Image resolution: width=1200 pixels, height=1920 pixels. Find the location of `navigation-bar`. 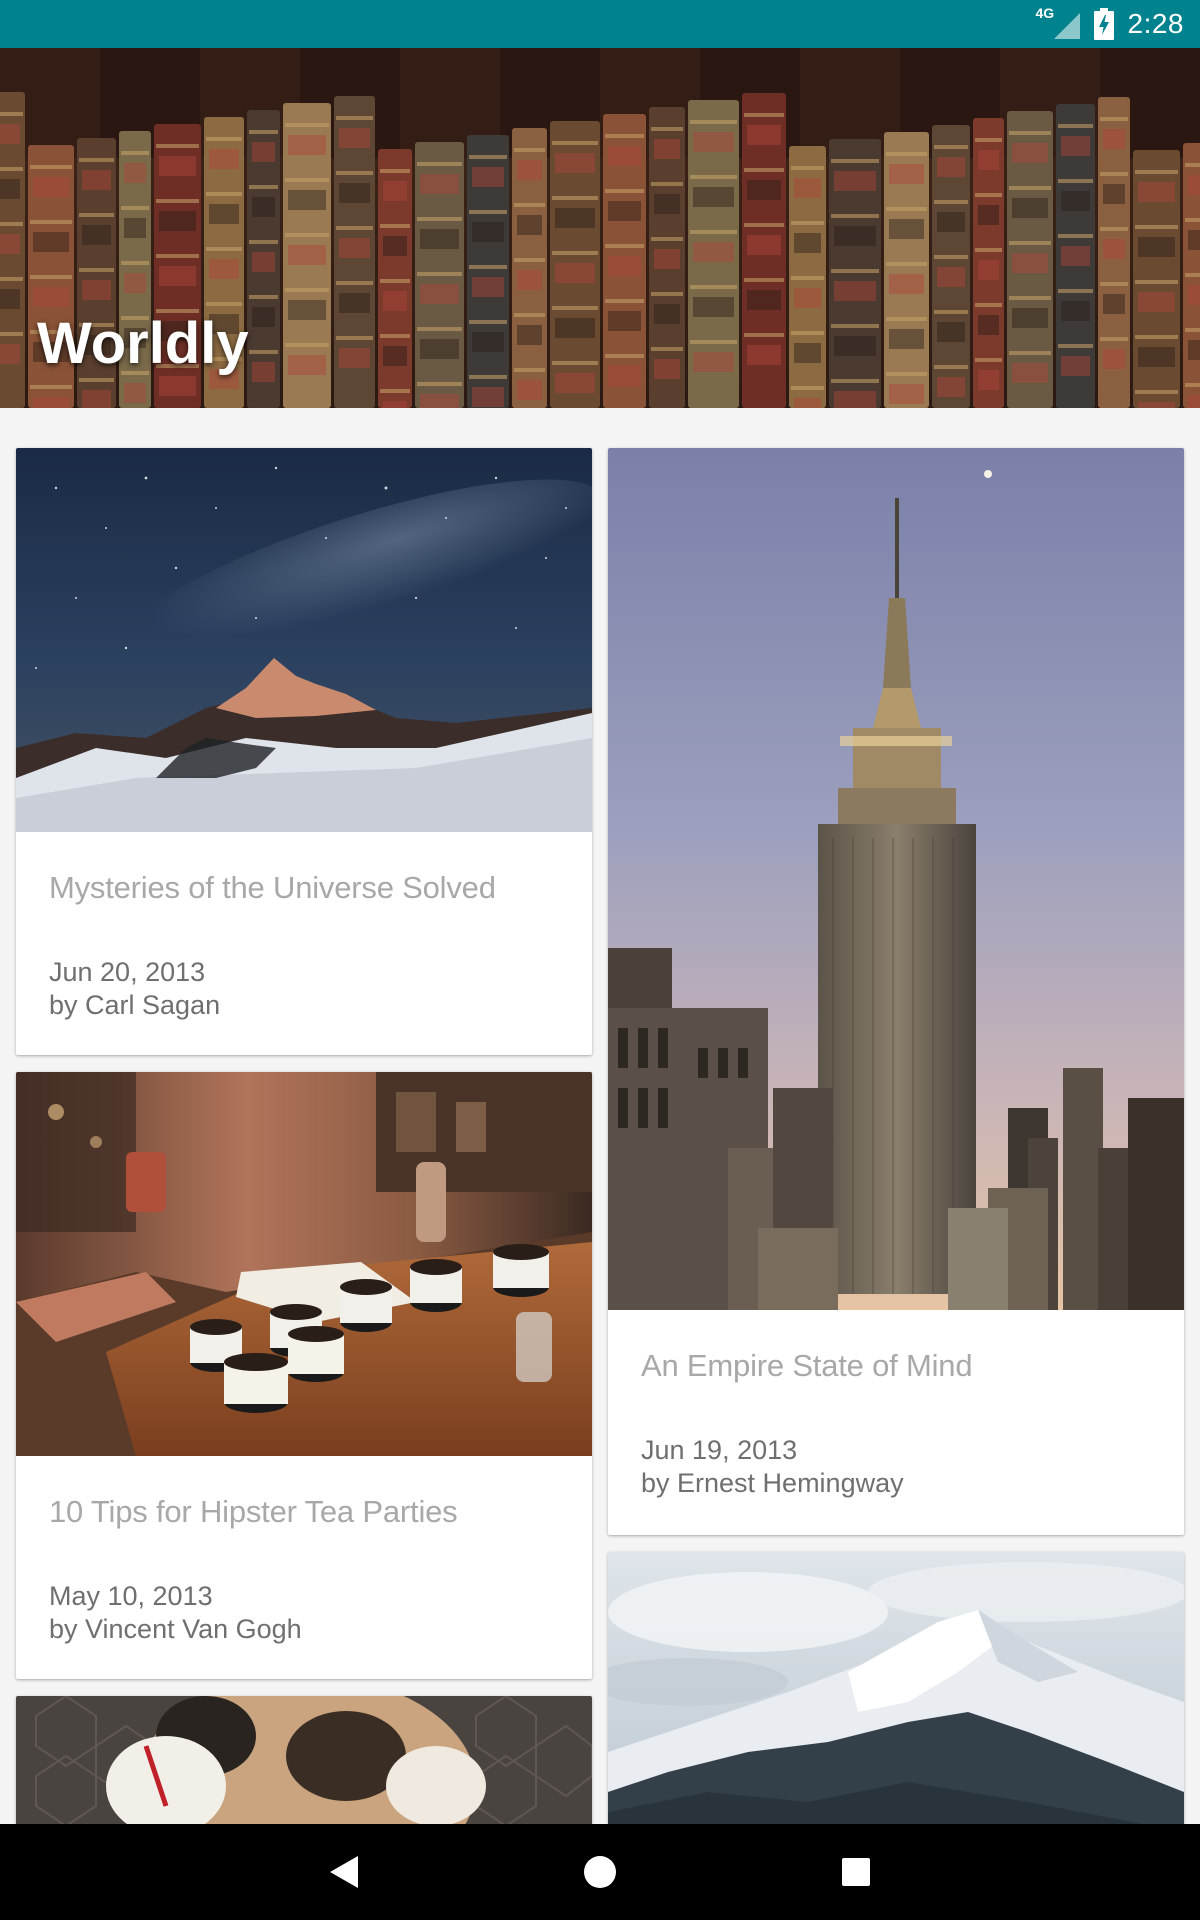

navigation-bar is located at coordinates (600, 1872).